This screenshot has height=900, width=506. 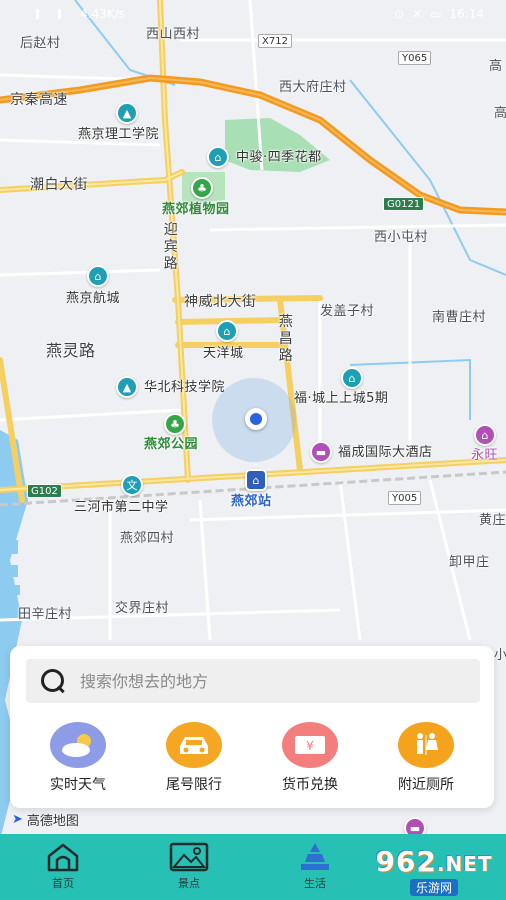 I want to click on road-shield-g0121: G0121, so click(x=404, y=204).